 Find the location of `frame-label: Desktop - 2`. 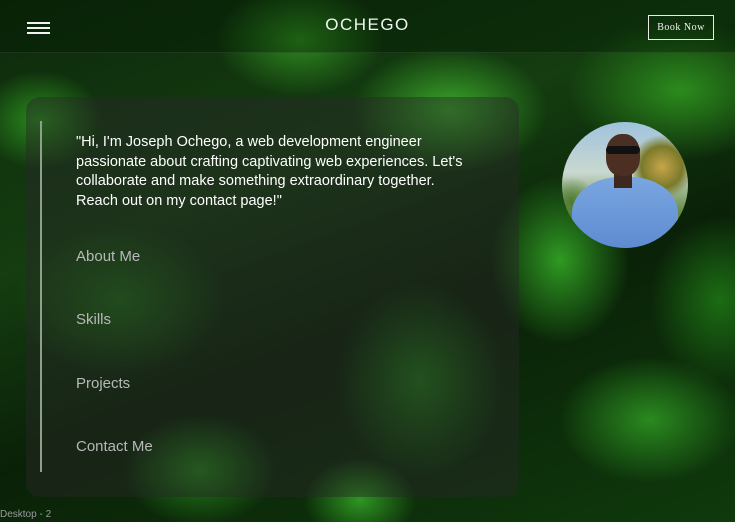

frame-label: Desktop - 2 is located at coordinates (26, 514).